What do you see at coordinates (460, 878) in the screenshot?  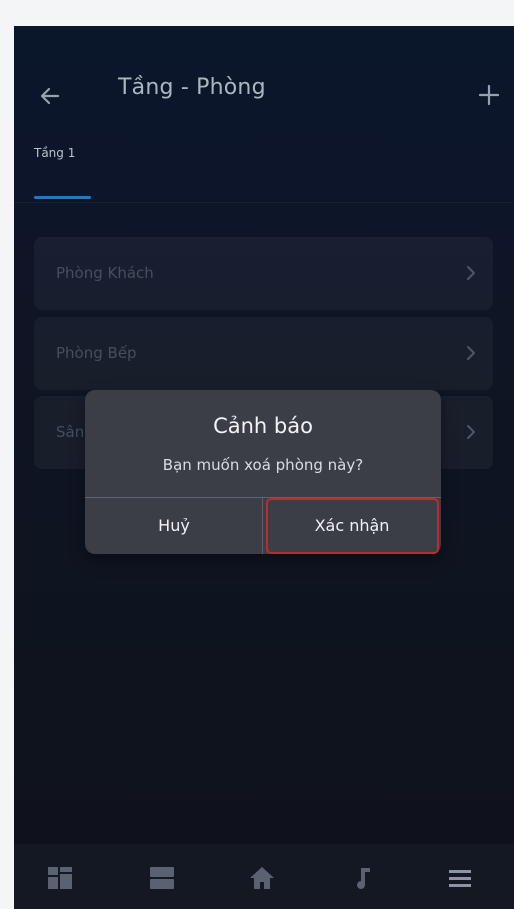 I see `menu-icon` at bounding box center [460, 878].